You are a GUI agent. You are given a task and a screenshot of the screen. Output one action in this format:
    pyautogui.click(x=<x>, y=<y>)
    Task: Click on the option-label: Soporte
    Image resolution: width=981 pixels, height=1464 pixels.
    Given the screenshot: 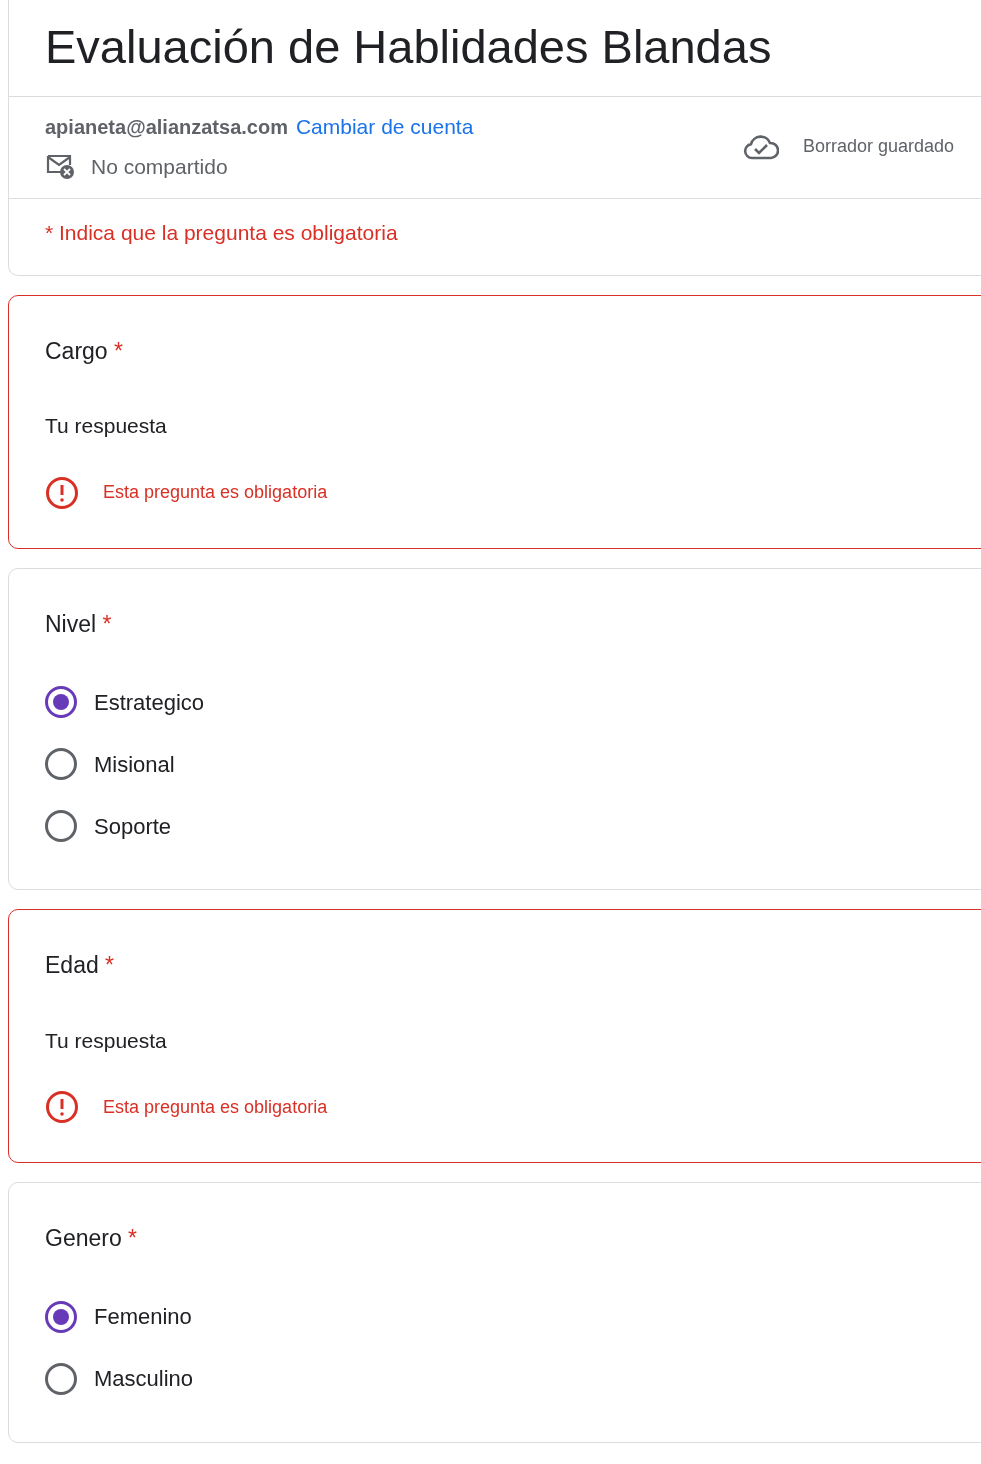 What is the action you would take?
    pyautogui.click(x=133, y=826)
    